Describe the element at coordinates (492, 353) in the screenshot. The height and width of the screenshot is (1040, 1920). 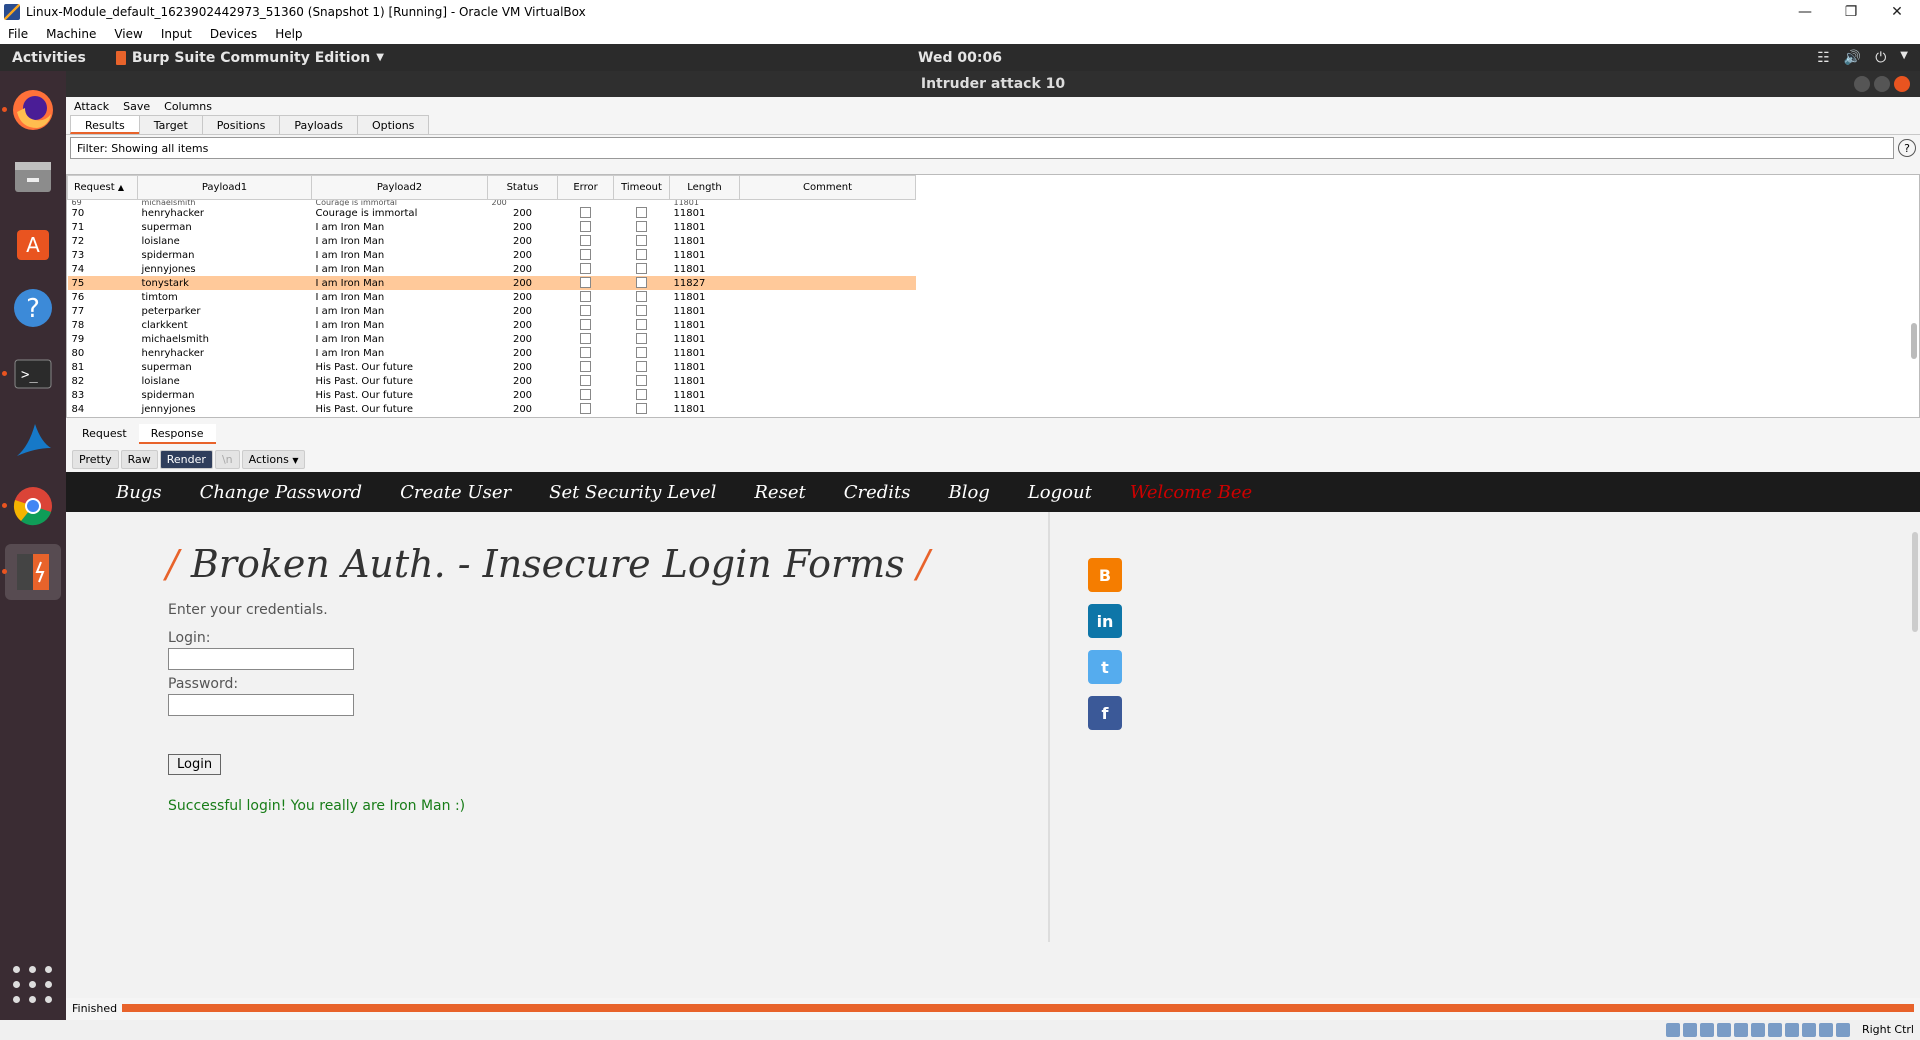
I see `table-row: 80 henryhacker I am Iron Man 200 11801` at that location.